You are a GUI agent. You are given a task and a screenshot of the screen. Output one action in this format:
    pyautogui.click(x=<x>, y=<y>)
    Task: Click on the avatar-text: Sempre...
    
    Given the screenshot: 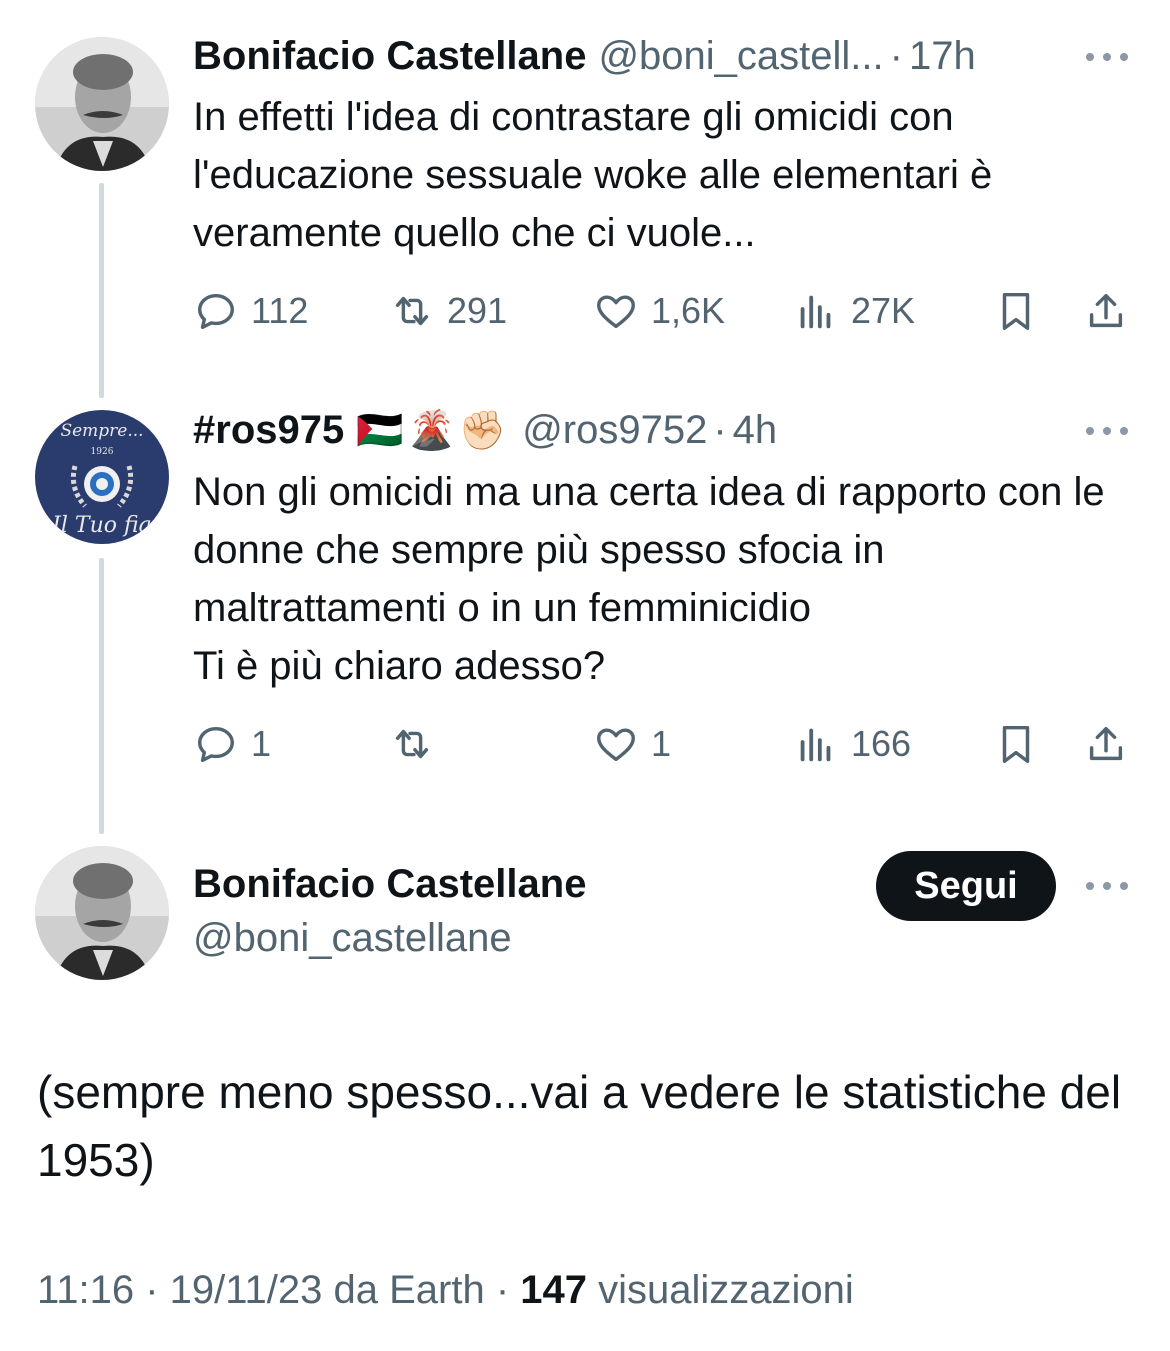 What is the action you would take?
    pyautogui.click(x=101, y=431)
    